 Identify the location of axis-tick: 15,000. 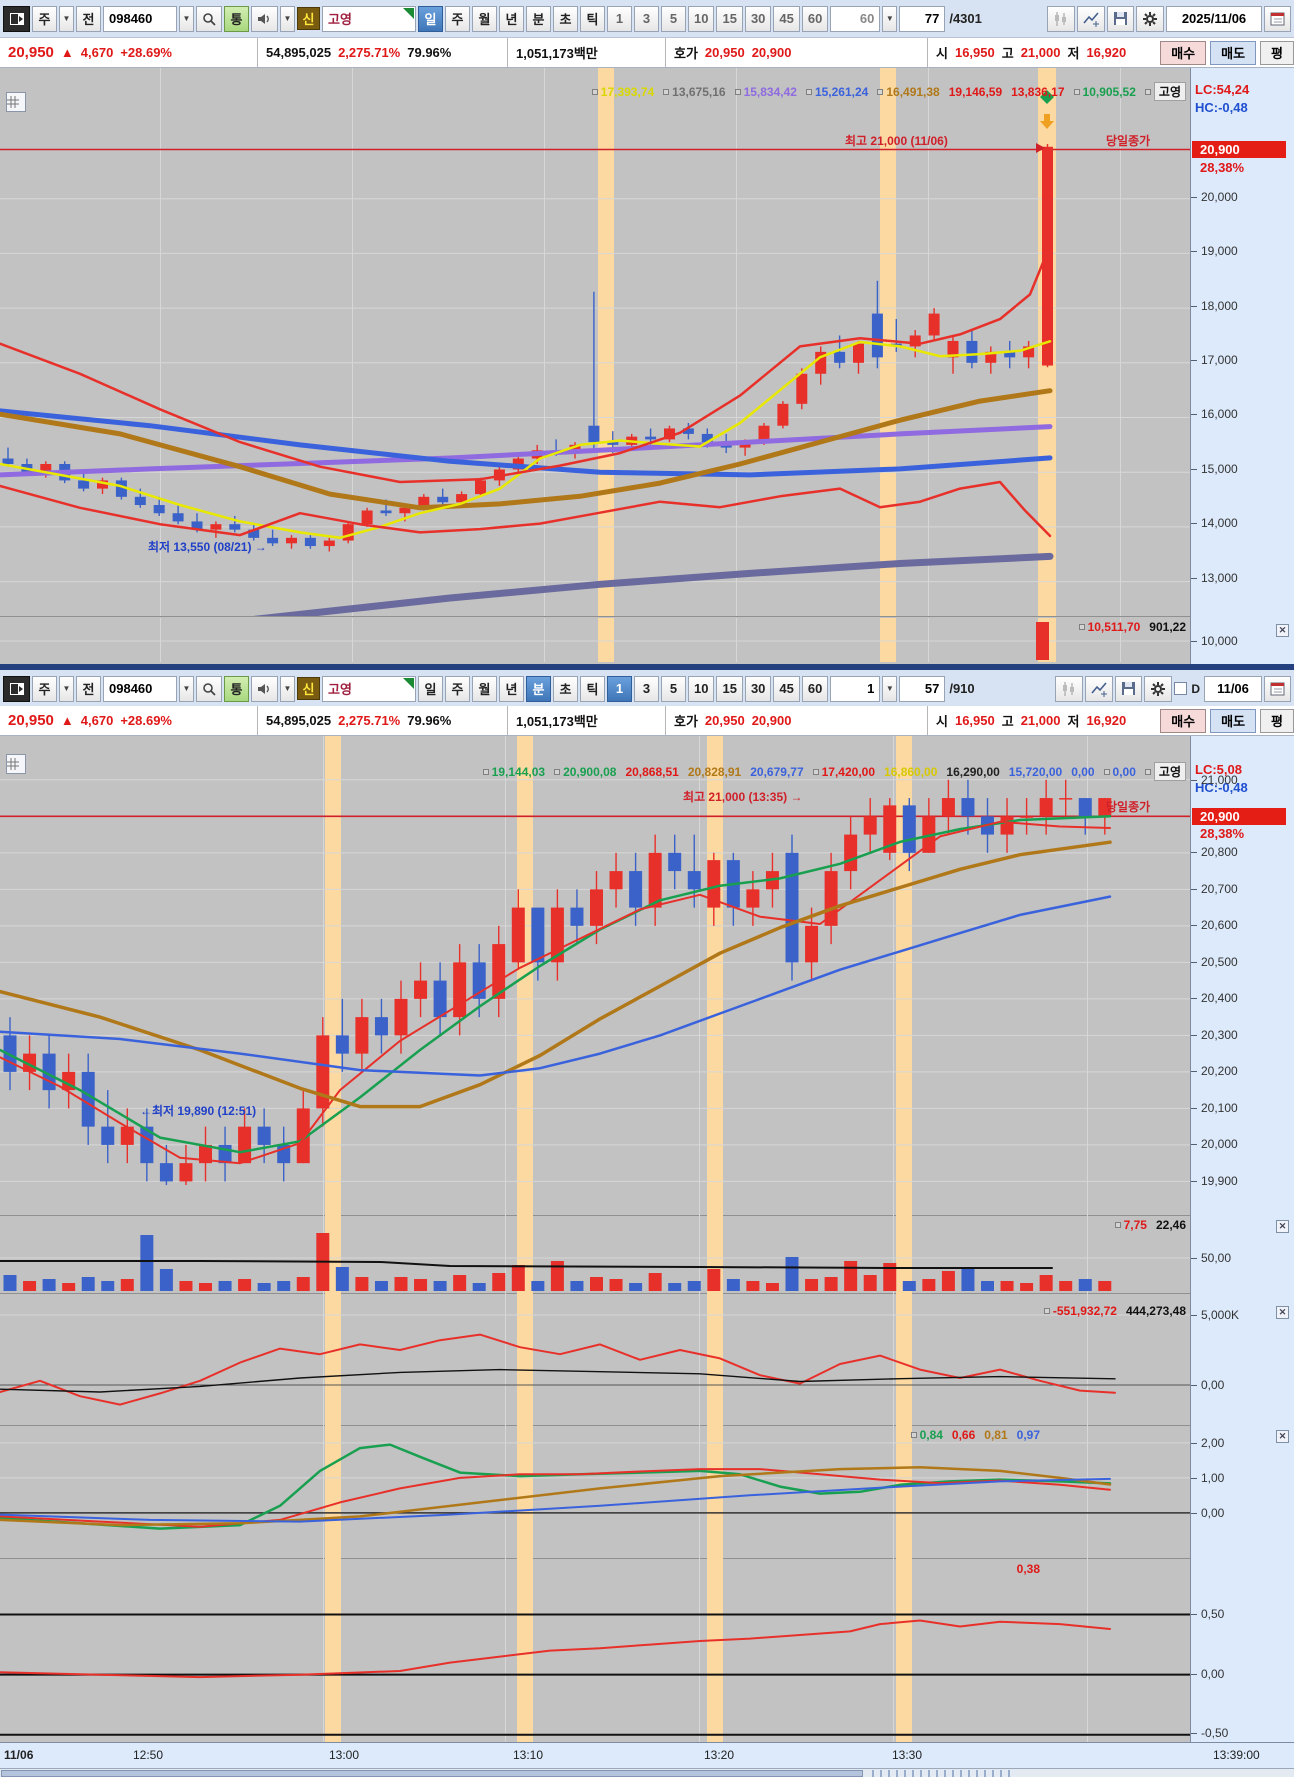
(1214, 469).